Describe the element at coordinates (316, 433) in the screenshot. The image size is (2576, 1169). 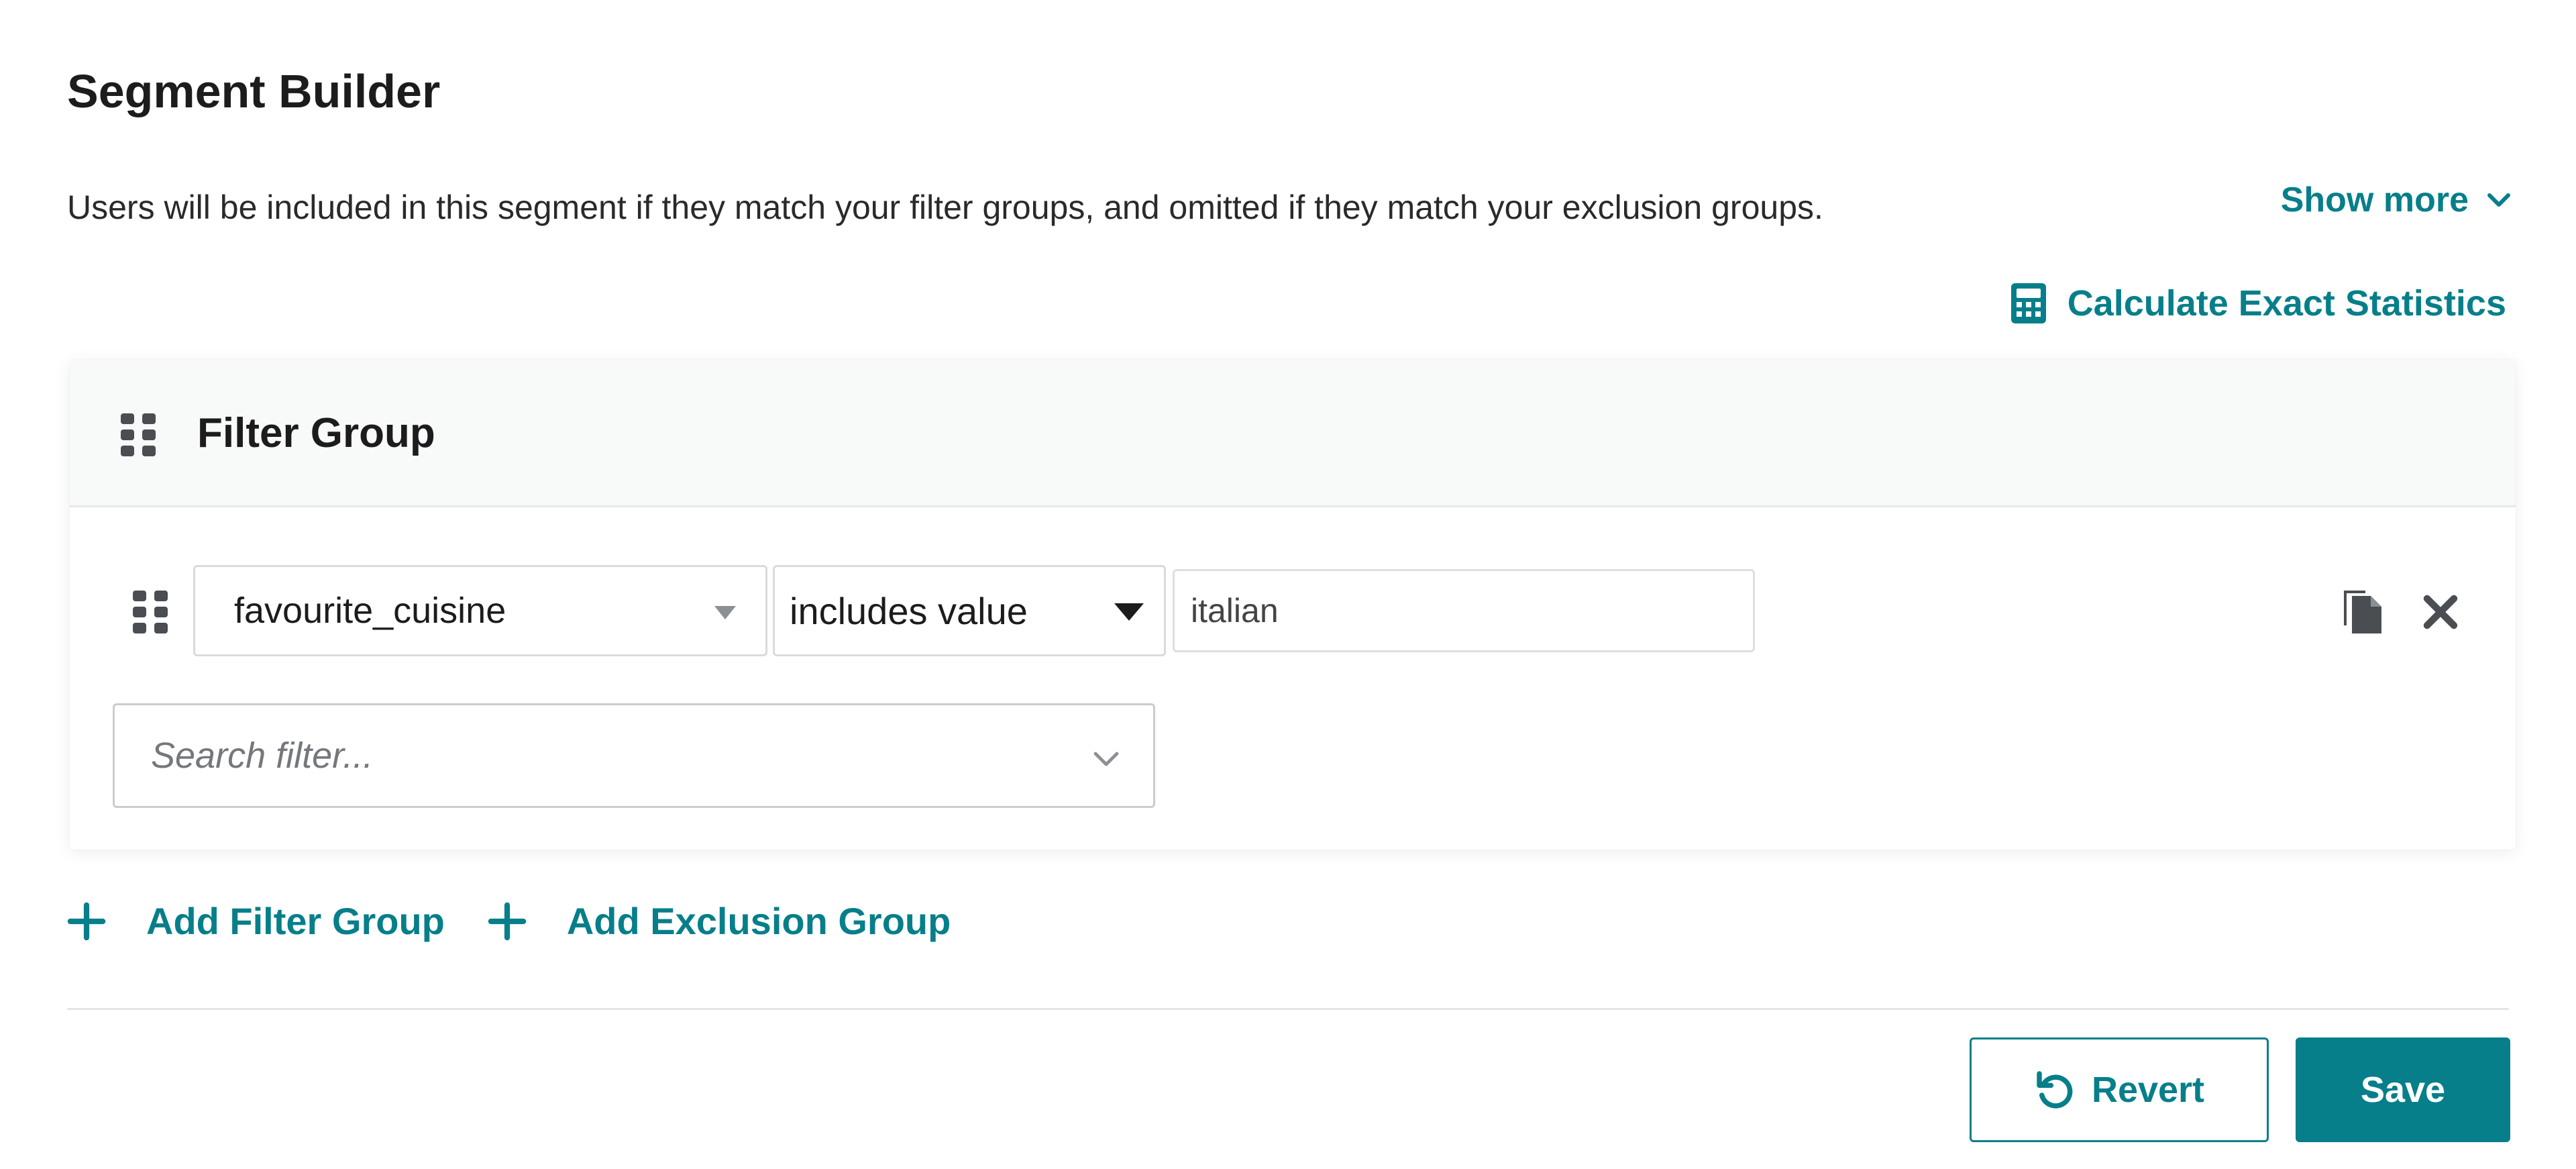
I see `filter-group-title: Filter Group` at that location.